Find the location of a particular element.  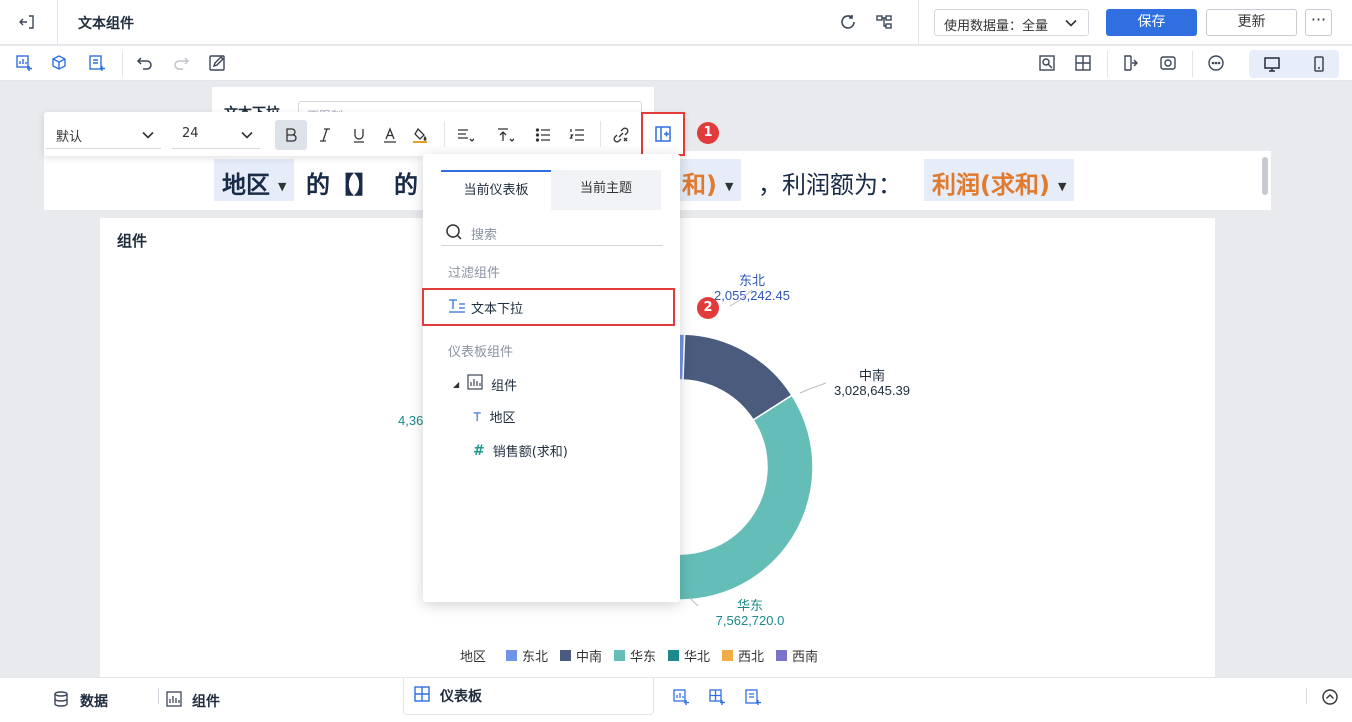

tab-current-dashboard: 当前仪表板 is located at coordinates (496, 190).